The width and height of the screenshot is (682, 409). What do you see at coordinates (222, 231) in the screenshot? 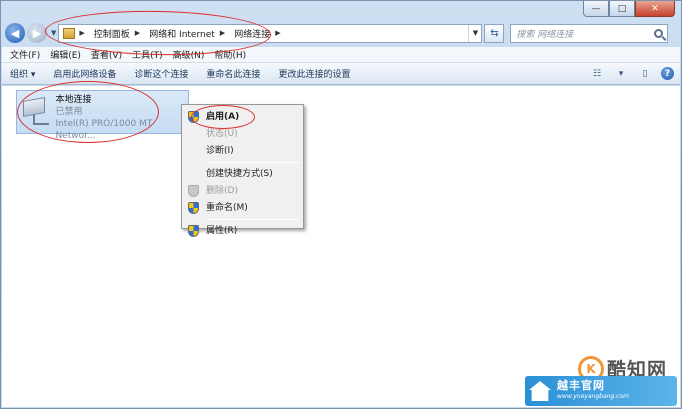
I see `menu-item-label: 属性(R)` at bounding box center [222, 231].